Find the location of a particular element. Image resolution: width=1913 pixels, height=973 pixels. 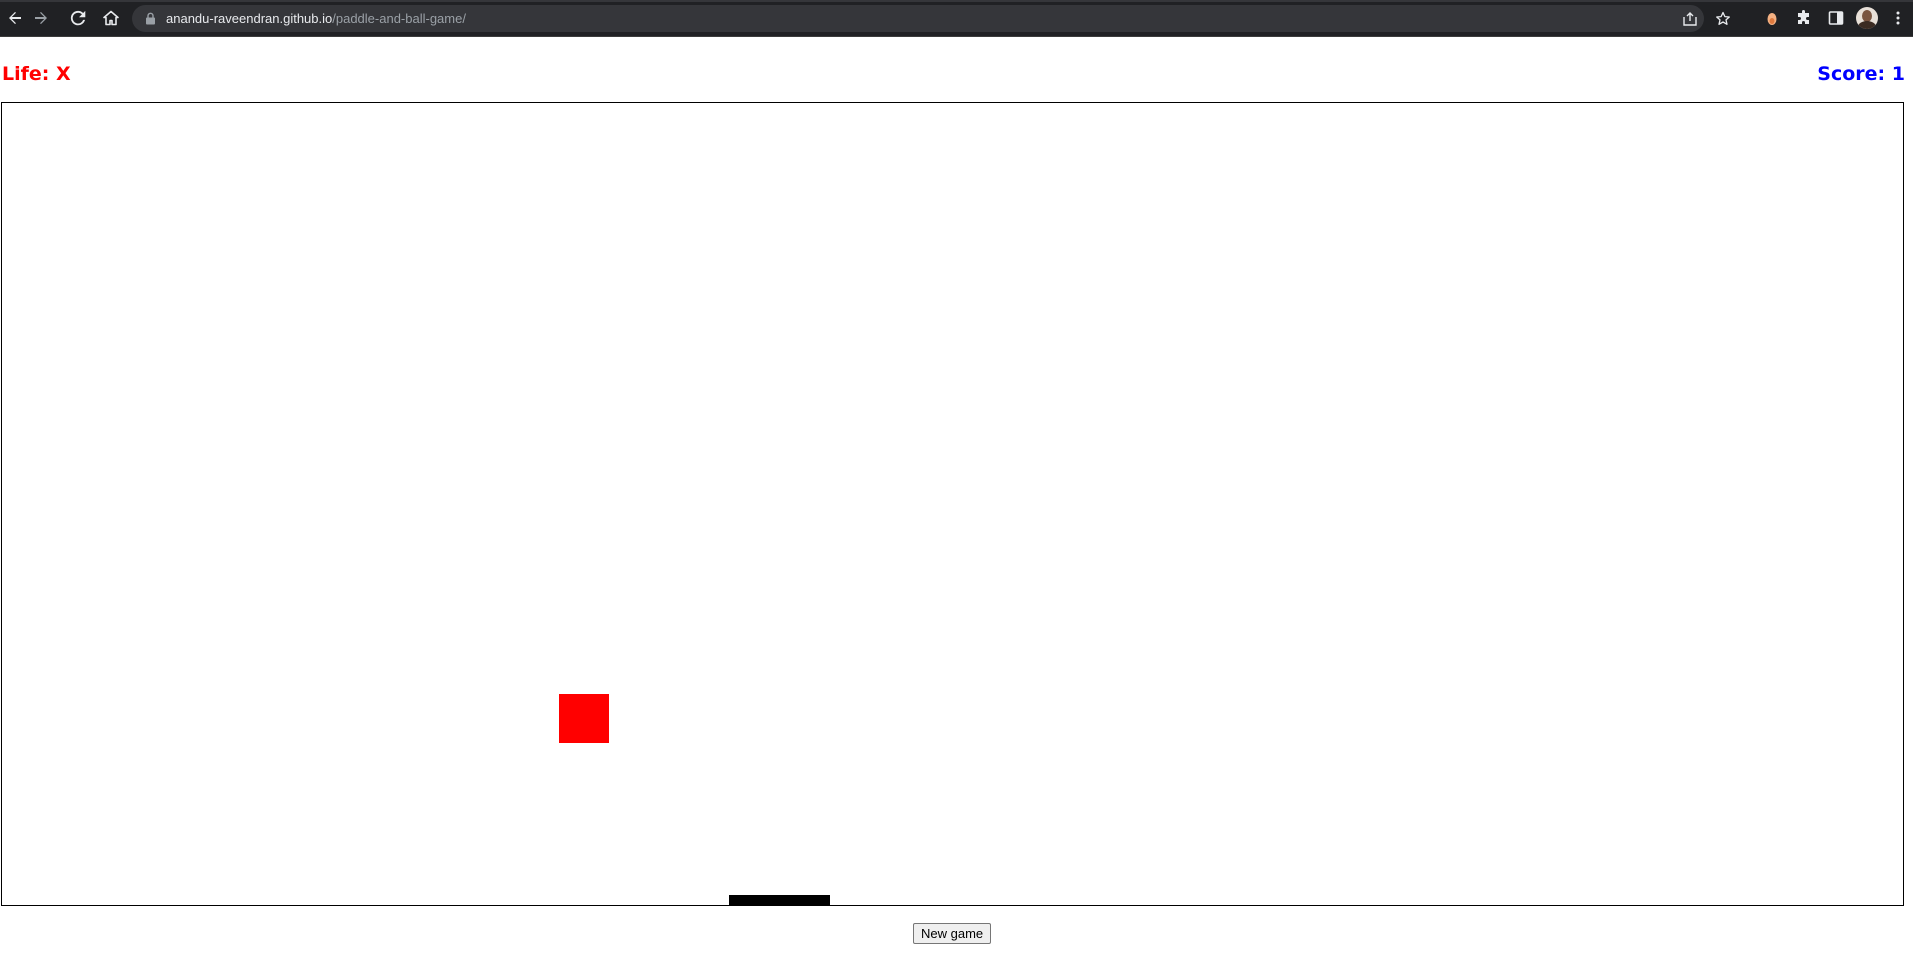

new-game-button: New game is located at coordinates (952, 933).